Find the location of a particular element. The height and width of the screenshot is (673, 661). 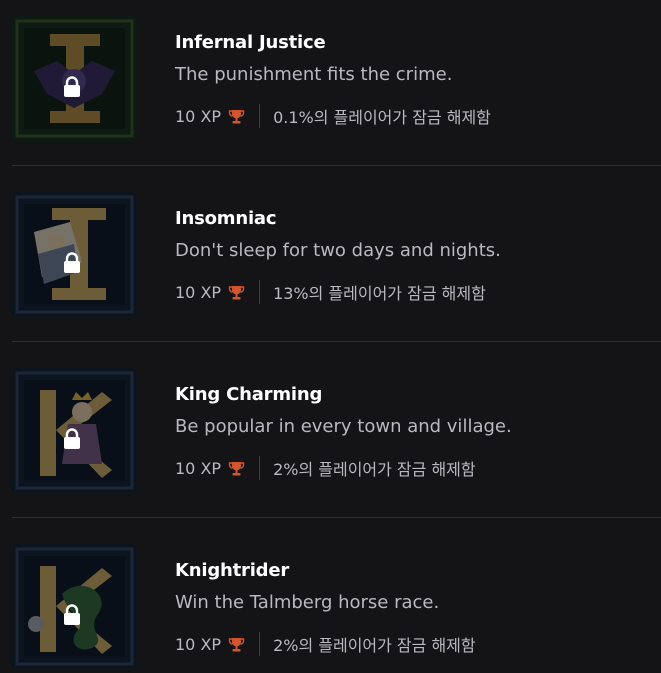

unlock-rate: 0.1%의 플레이어가 잠금 해제함 is located at coordinates (382, 117).